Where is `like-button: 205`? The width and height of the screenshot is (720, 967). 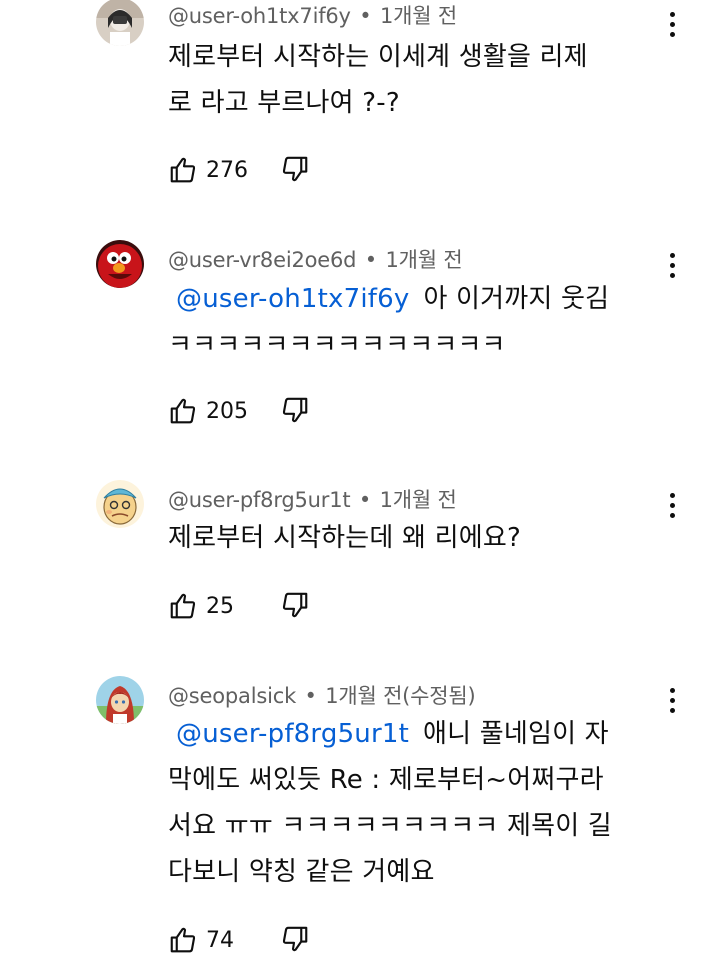 like-button: 205 is located at coordinates (208, 411).